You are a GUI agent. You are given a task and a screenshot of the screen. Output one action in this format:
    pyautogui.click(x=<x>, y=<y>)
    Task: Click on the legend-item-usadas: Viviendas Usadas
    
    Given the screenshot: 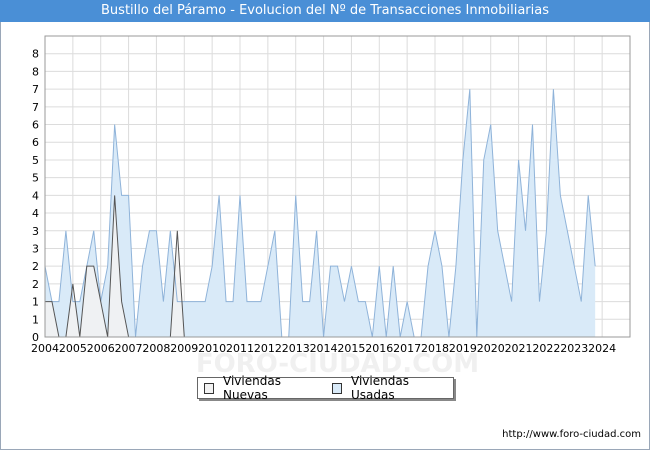 What is the action you would take?
    pyautogui.click(x=388, y=388)
    